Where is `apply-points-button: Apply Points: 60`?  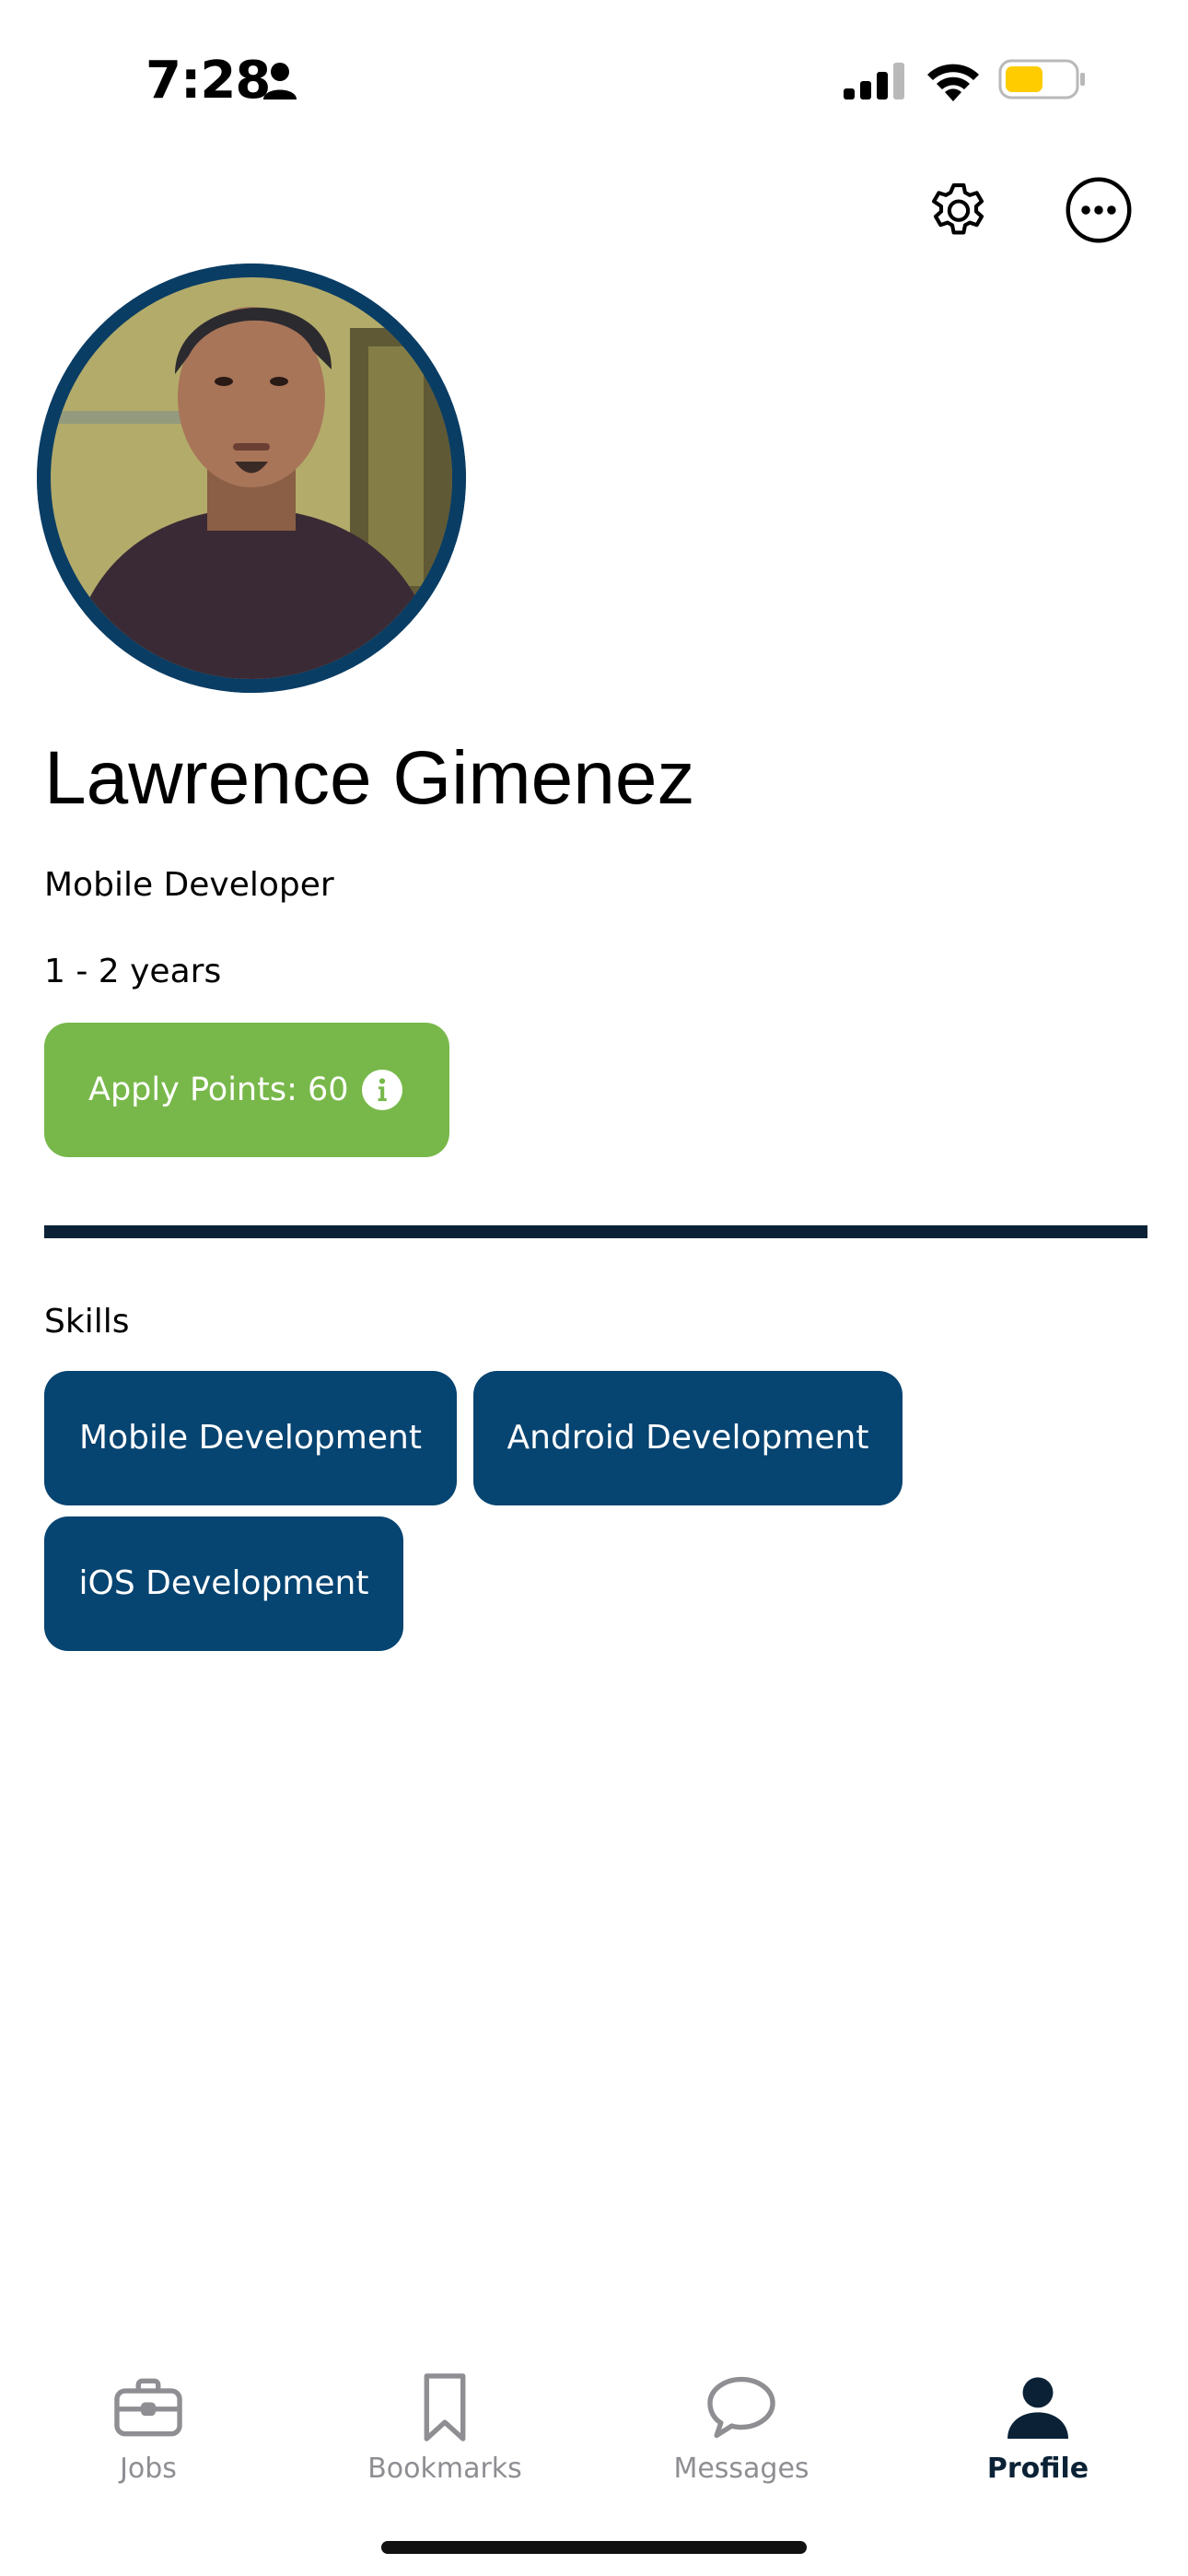
apply-points-button: Apply Points: 60 is located at coordinates (246, 1090).